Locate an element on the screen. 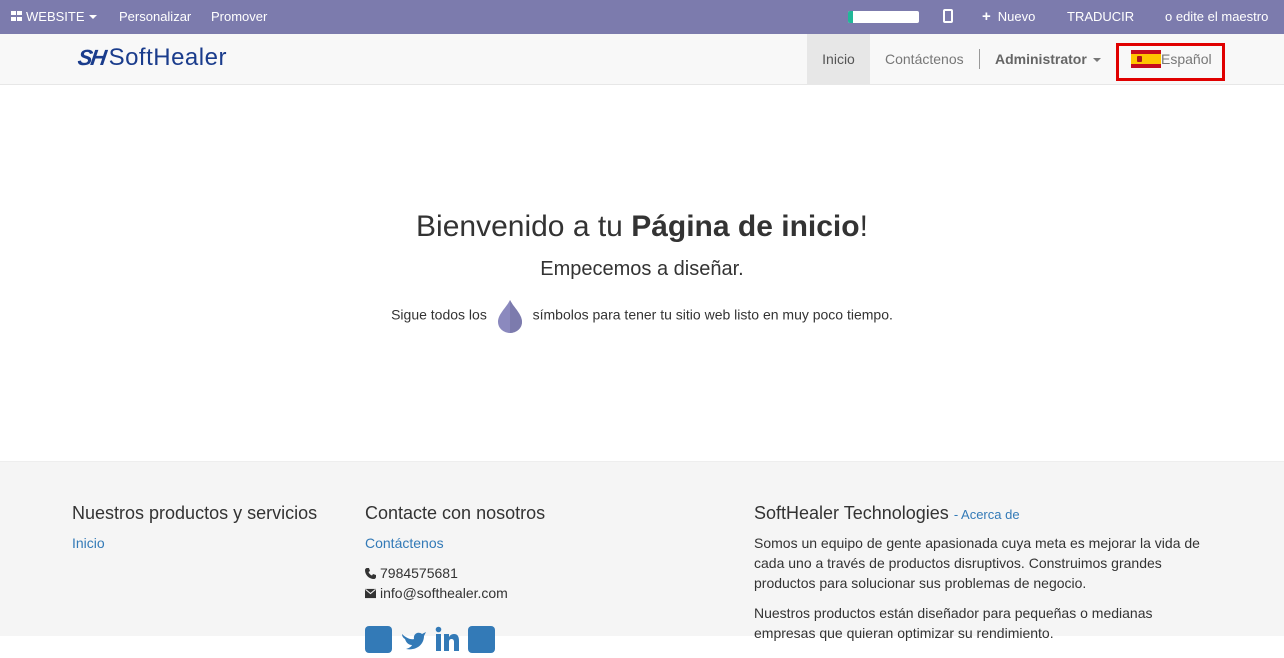  spain-flag-icon is located at coordinates (1146, 59).